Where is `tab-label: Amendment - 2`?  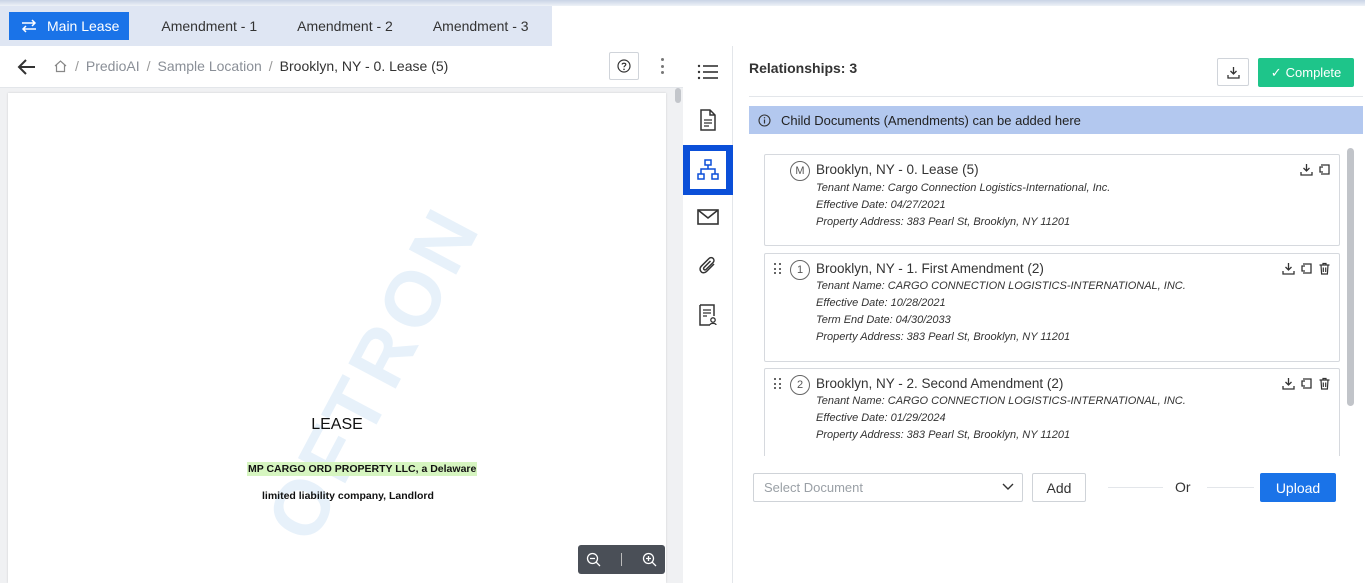 tab-label: Amendment - 2 is located at coordinates (345, 26).